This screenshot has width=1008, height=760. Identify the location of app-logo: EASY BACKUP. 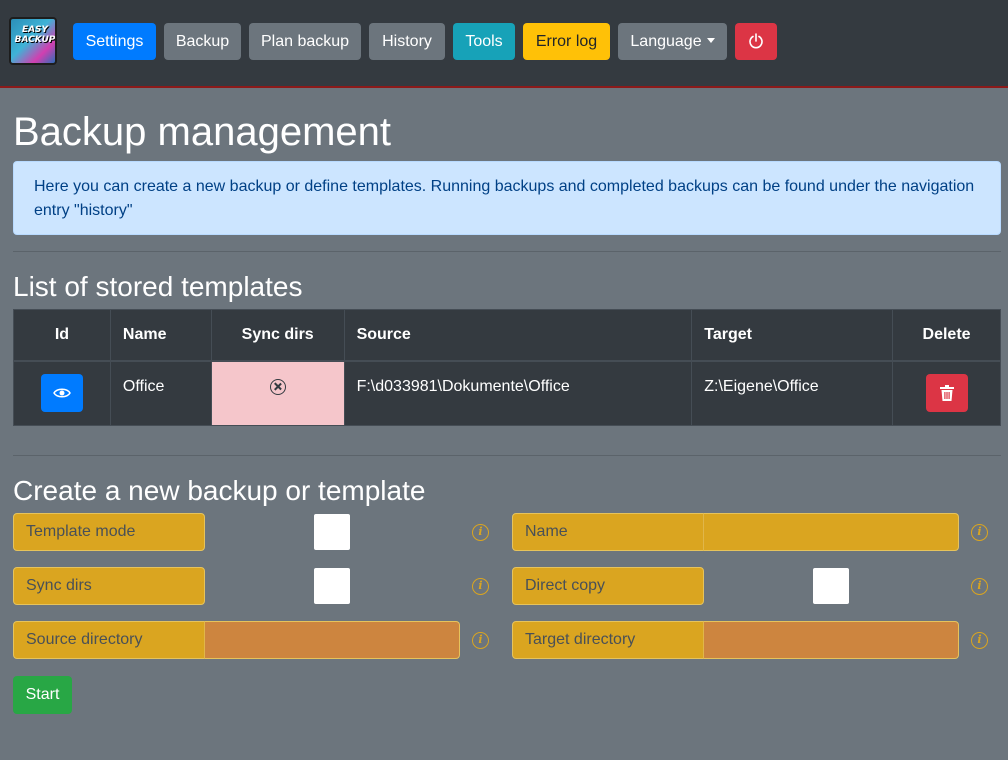
(33, 41).